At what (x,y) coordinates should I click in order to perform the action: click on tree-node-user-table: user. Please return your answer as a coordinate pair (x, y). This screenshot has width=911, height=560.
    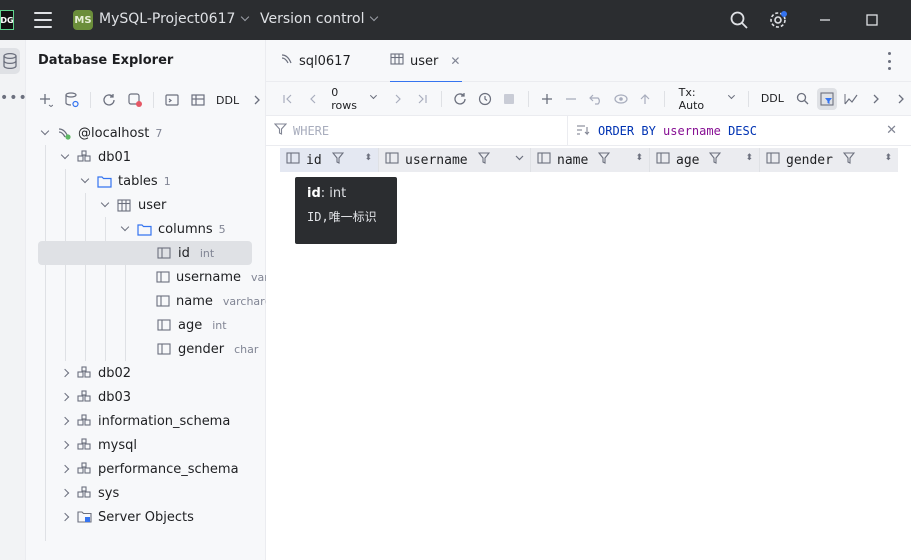
    Looking at the image, I should click on (152, 205).